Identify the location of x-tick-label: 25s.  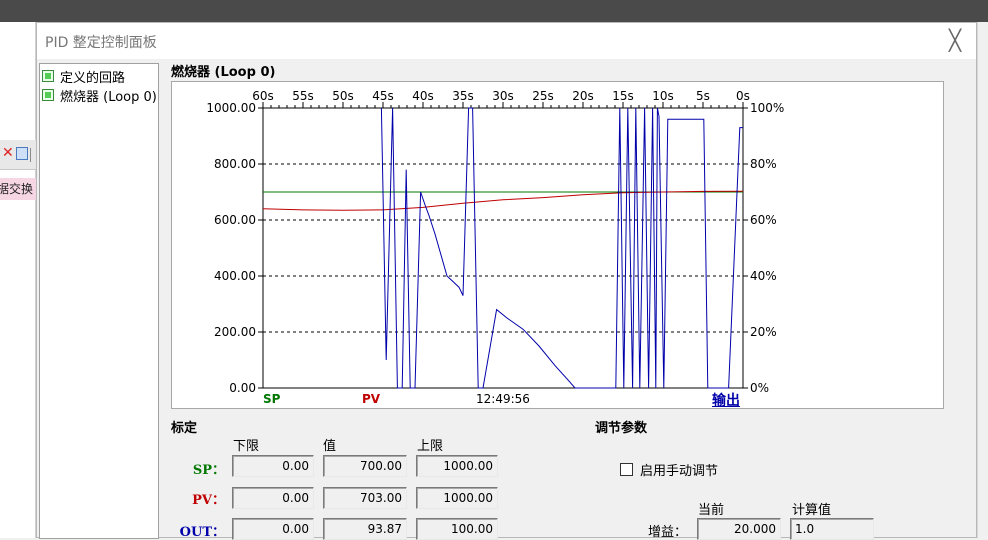
(543, 96).